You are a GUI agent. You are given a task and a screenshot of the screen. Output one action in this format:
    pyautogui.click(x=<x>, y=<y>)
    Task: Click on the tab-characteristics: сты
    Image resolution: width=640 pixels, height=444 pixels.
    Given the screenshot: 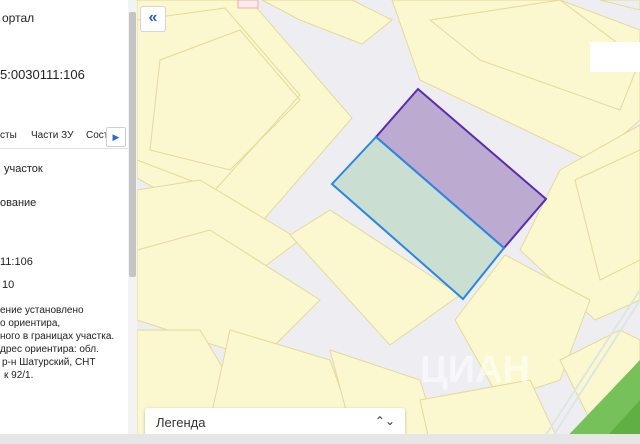 What is the action you would take?
    pyautogui.click(x=8, y=135)
    